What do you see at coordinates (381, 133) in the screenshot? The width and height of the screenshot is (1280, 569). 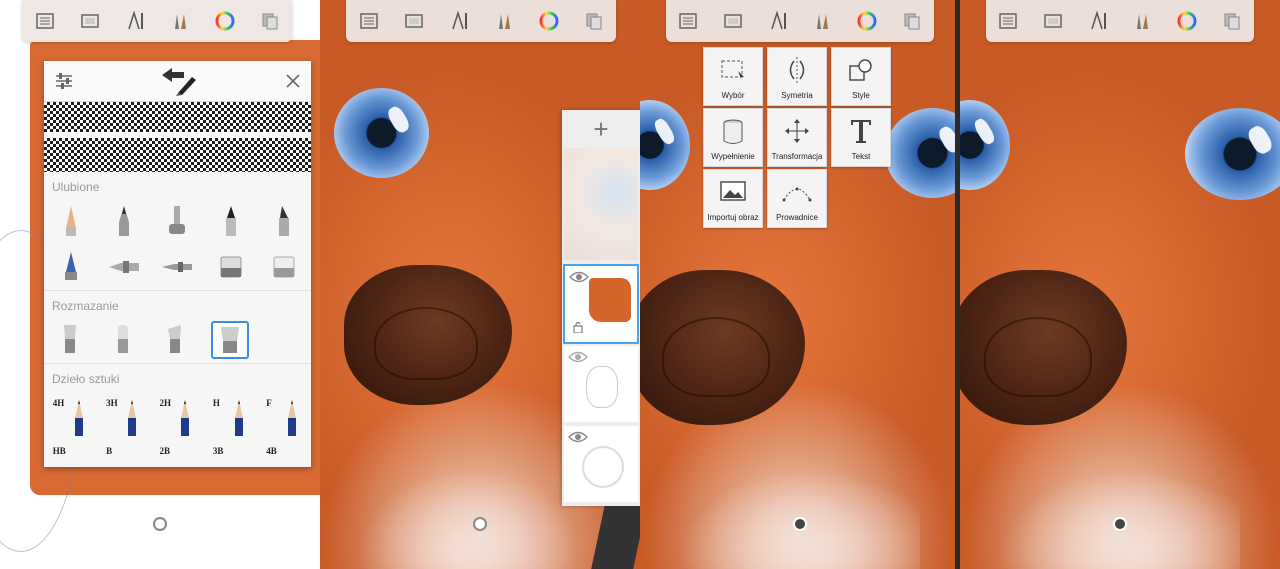 I see `painted-eye` at bounding box center [381, 133].